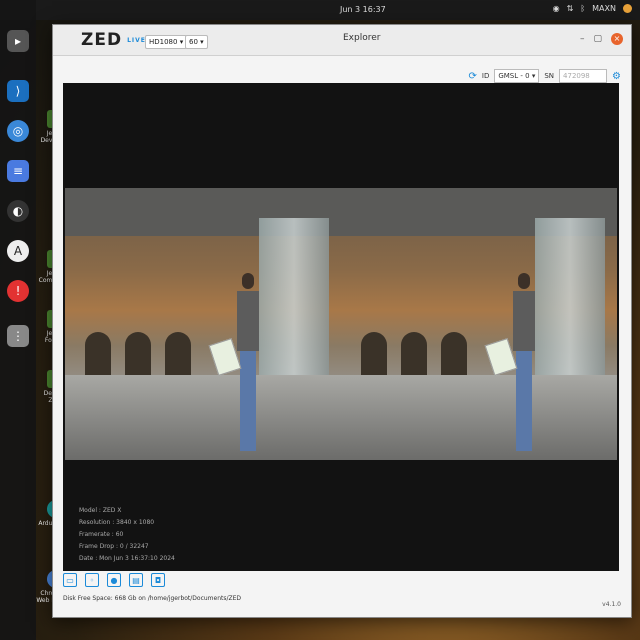 This screenshot has height=640, width=640. What do you see at coordinates (18, 336) in the screenshot?
I see `apps-grid-icon: ⋮` at bounding box center [18, 336].